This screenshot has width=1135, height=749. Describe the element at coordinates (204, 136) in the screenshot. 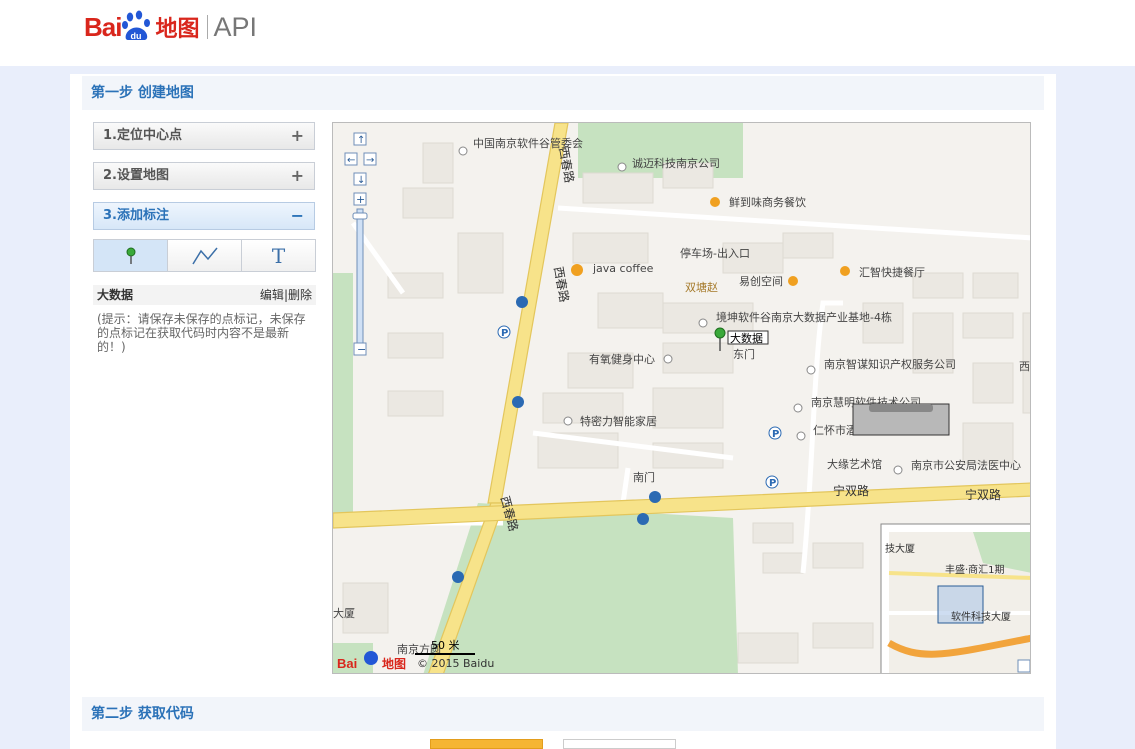

I see `accordion-center-point: 1.定位中心点 +` at that location.